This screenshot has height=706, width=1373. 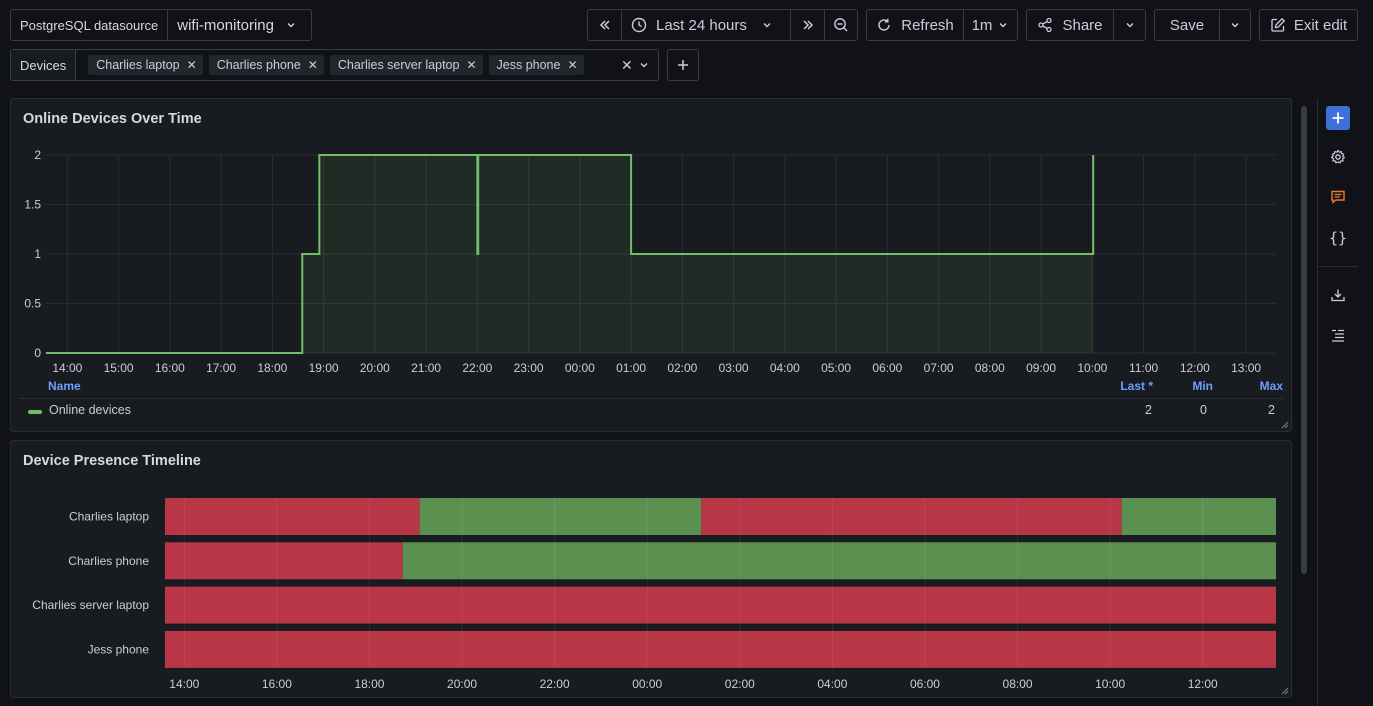 I want to click on devices-variable-label: Devices, so click(x=44, y=65).